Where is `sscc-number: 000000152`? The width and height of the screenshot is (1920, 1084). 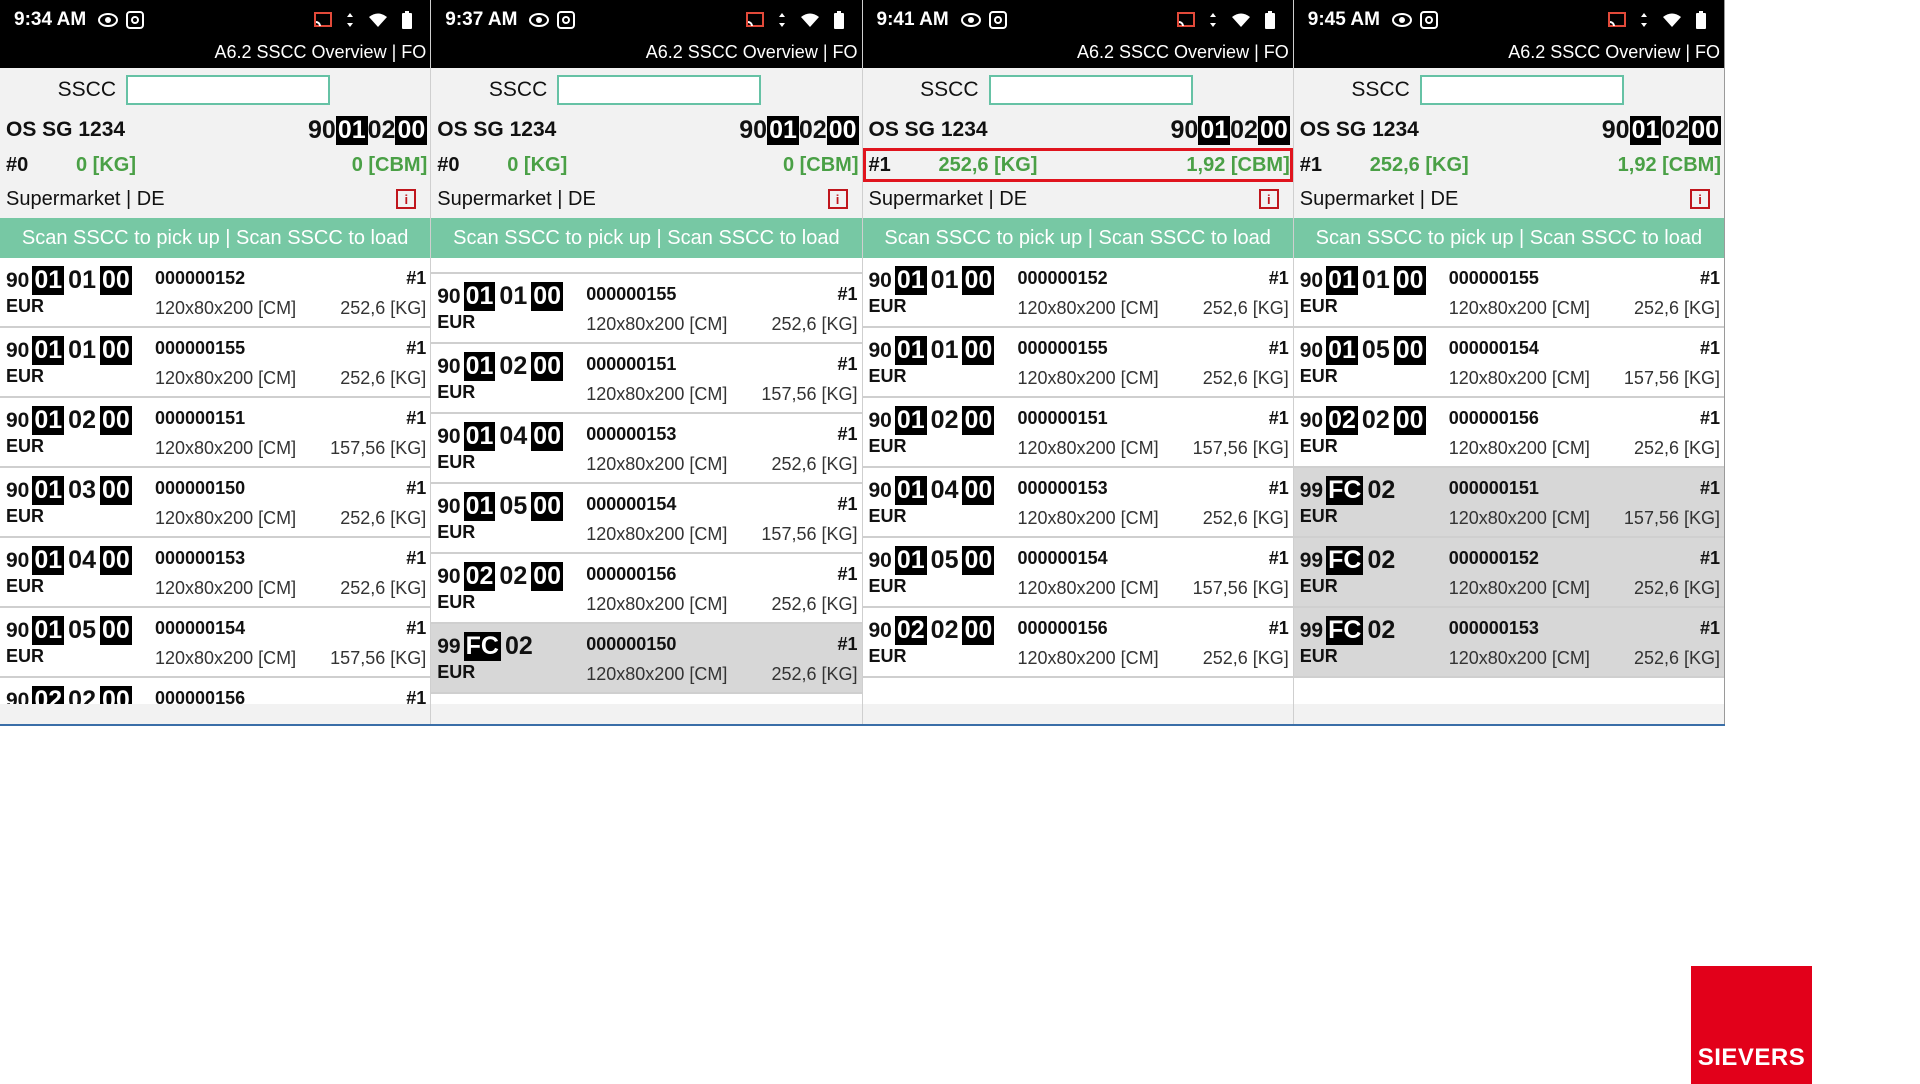
sscc-number: 000000152 is located at coordinates (1493, 558).